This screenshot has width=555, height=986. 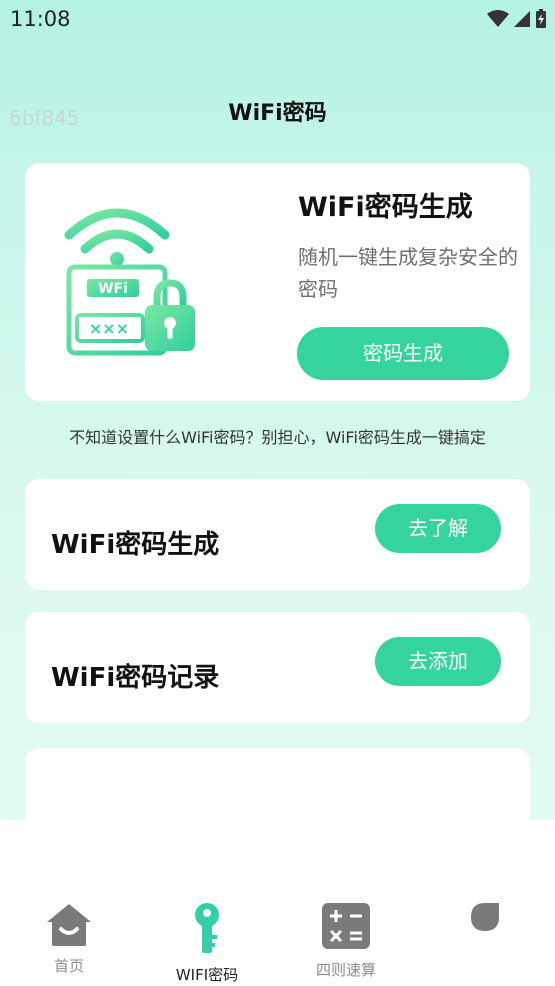 I want to click on learn-more-button: 去了解, so click(x=438, y=528).